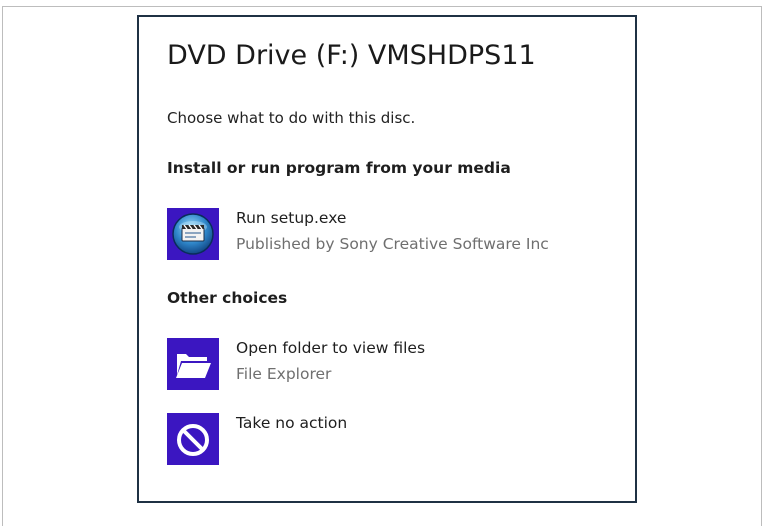 Image resolution: width=764 pixels, height=526 pixels. What do you see at coordinates (351, 55) in the screenshot?
I see `dialog-title: DVD Drive (F:) VMSHDPS11` at bounding box center [351, 55].